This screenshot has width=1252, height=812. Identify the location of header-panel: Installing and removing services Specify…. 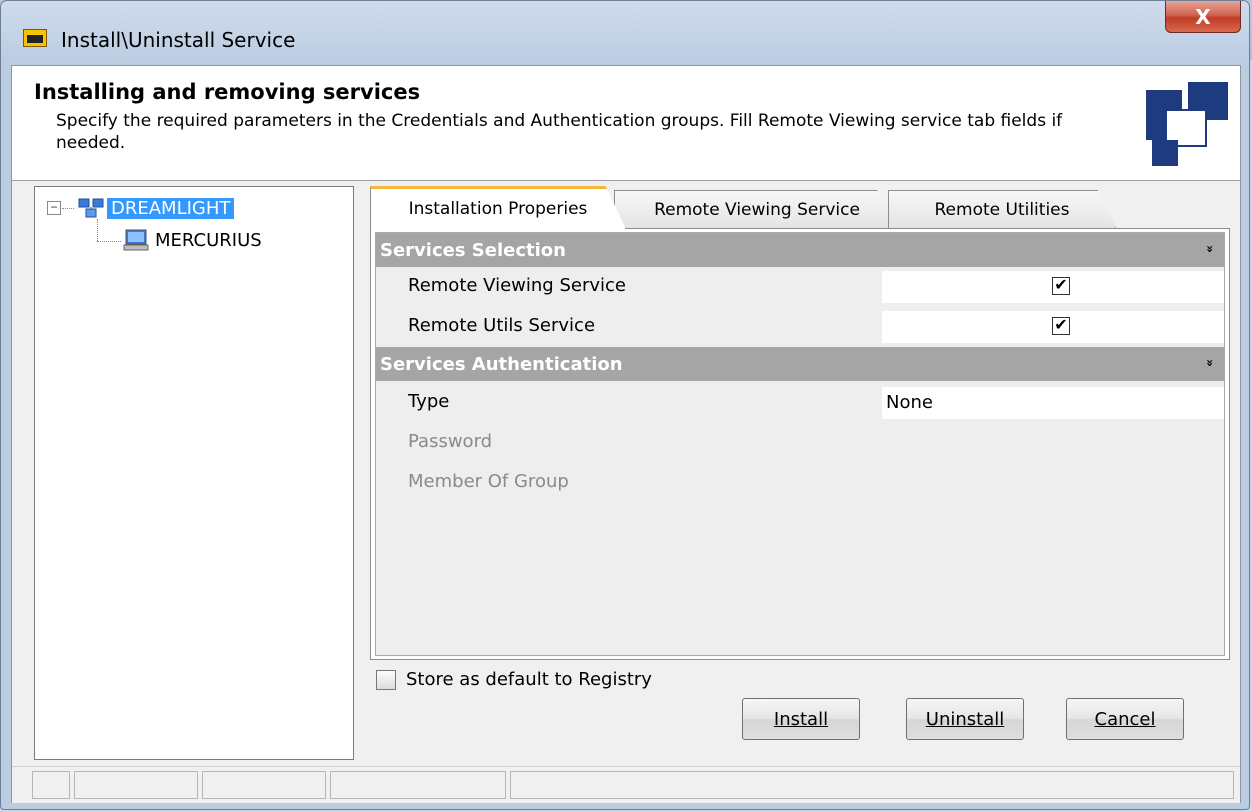
(626, 123).